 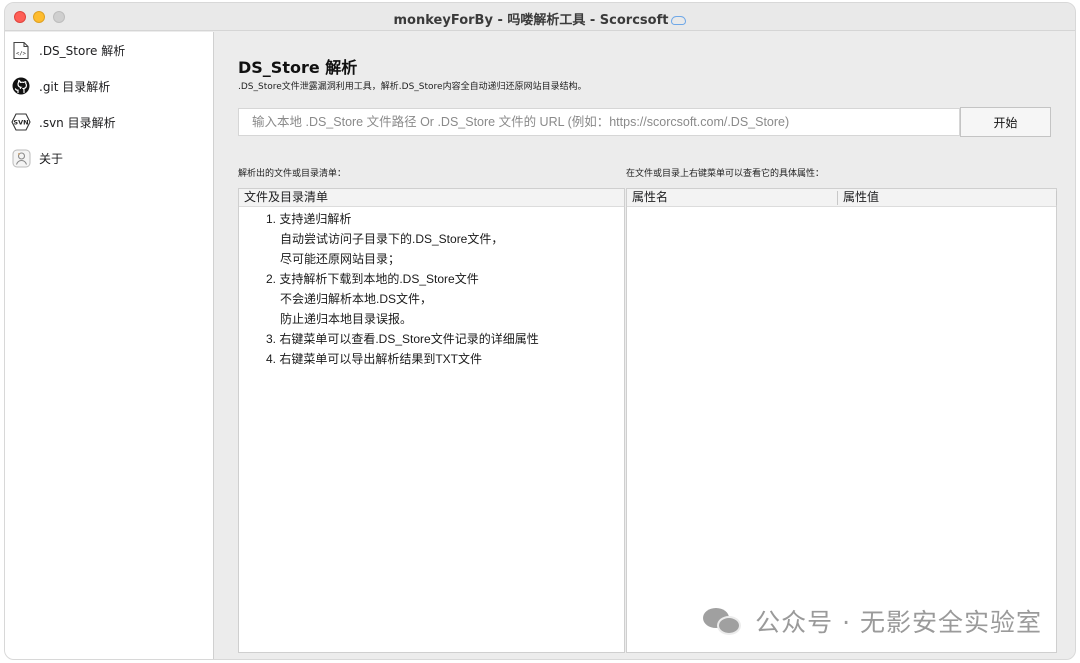 I want to click on tree-item: 2. 支持解析下载到本地的.DS_Store文件, so click(x=431, y=279).